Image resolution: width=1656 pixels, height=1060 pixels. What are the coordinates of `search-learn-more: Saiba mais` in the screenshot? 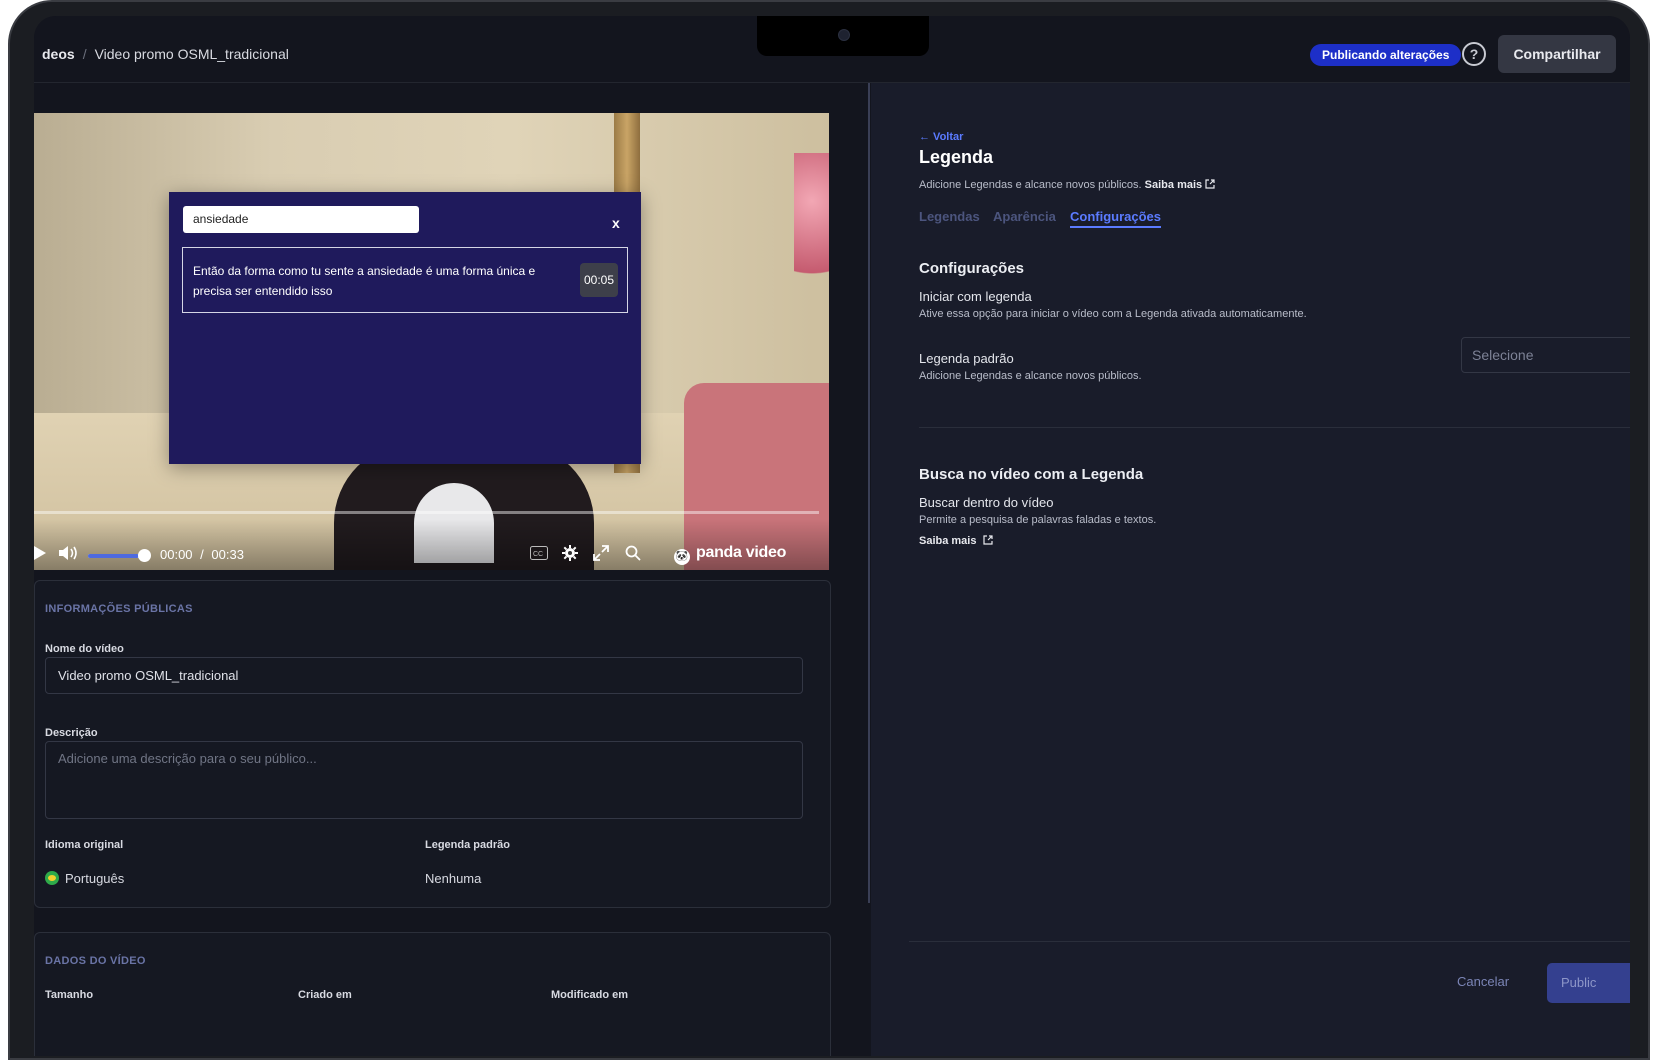 It's located at (956, 541).